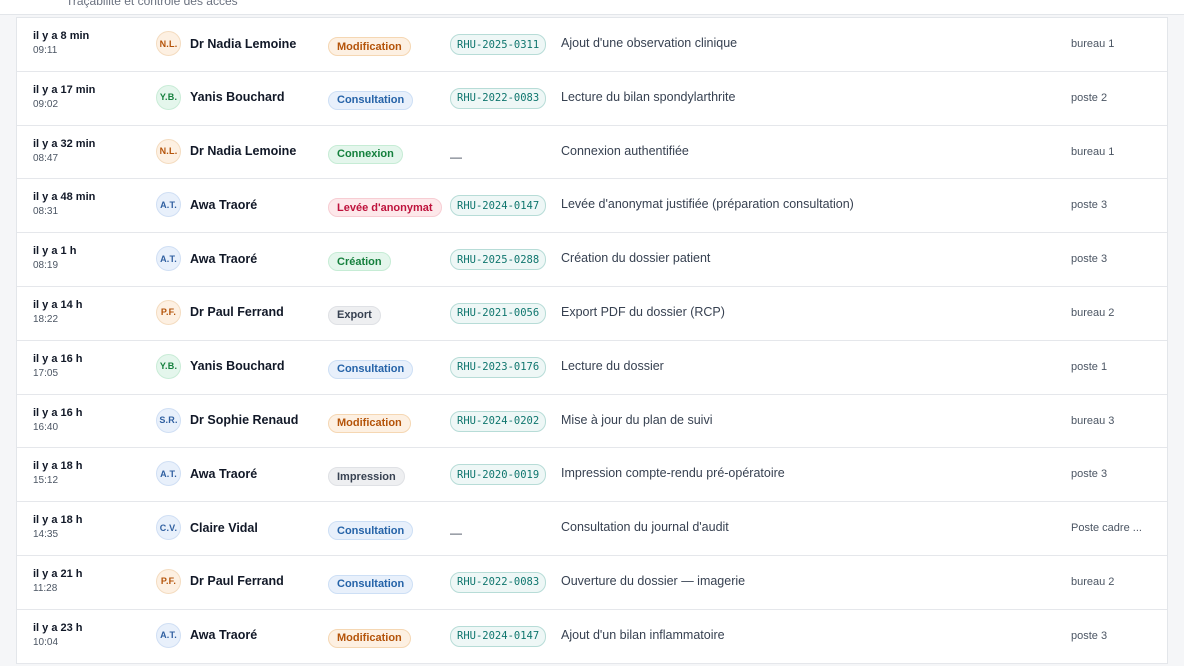  Describe the element at coordinates (58, 627) in the screenshot. I see `relative-time: il y a 23 h` at that location.